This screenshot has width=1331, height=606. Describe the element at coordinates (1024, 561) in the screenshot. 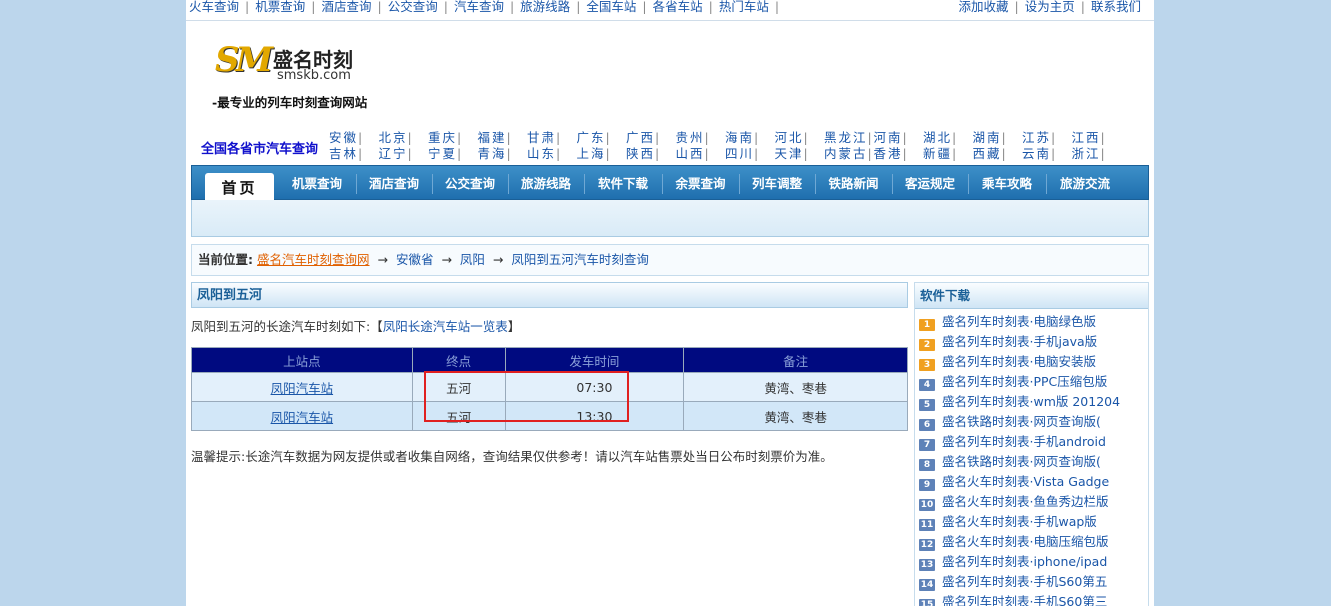

I see `software-link: 盛名列车时刻表·iphone/ipad` at that location.